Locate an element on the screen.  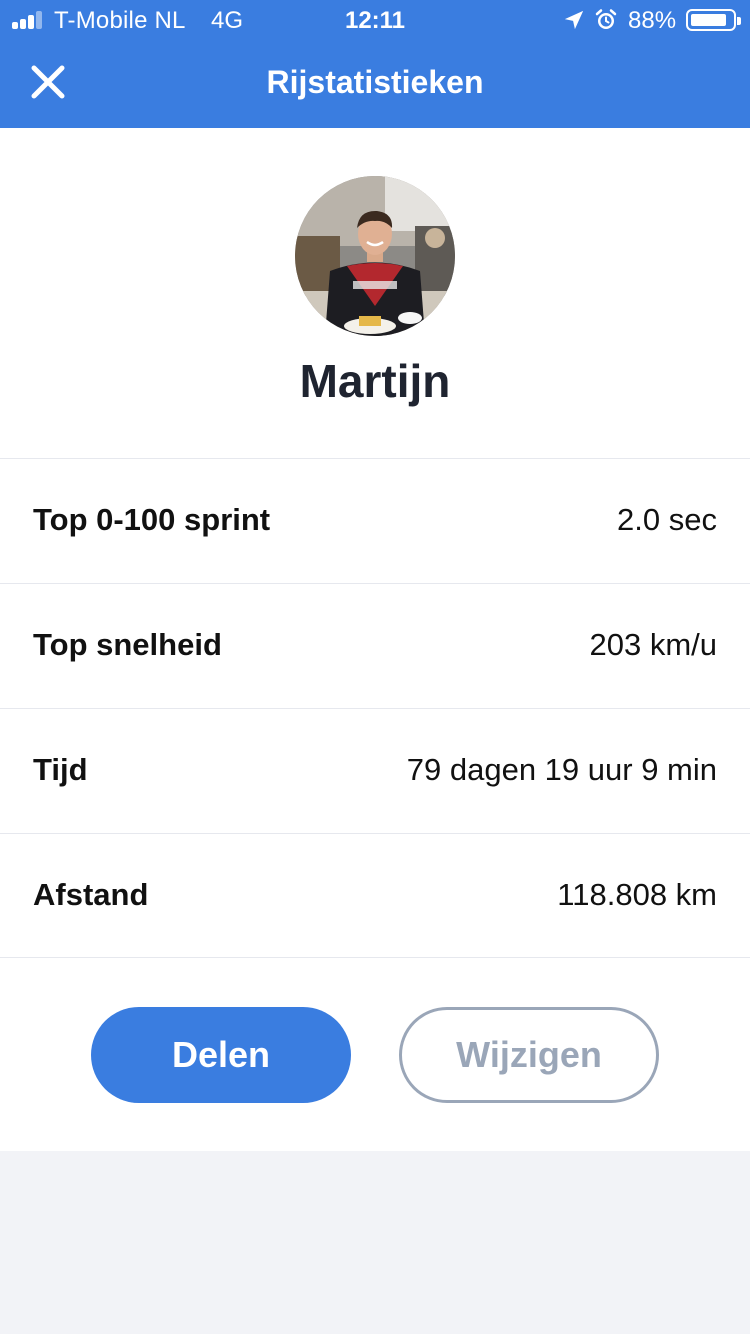
navigation-bar: Rijstatistieken is located at coordinates (375, 84).